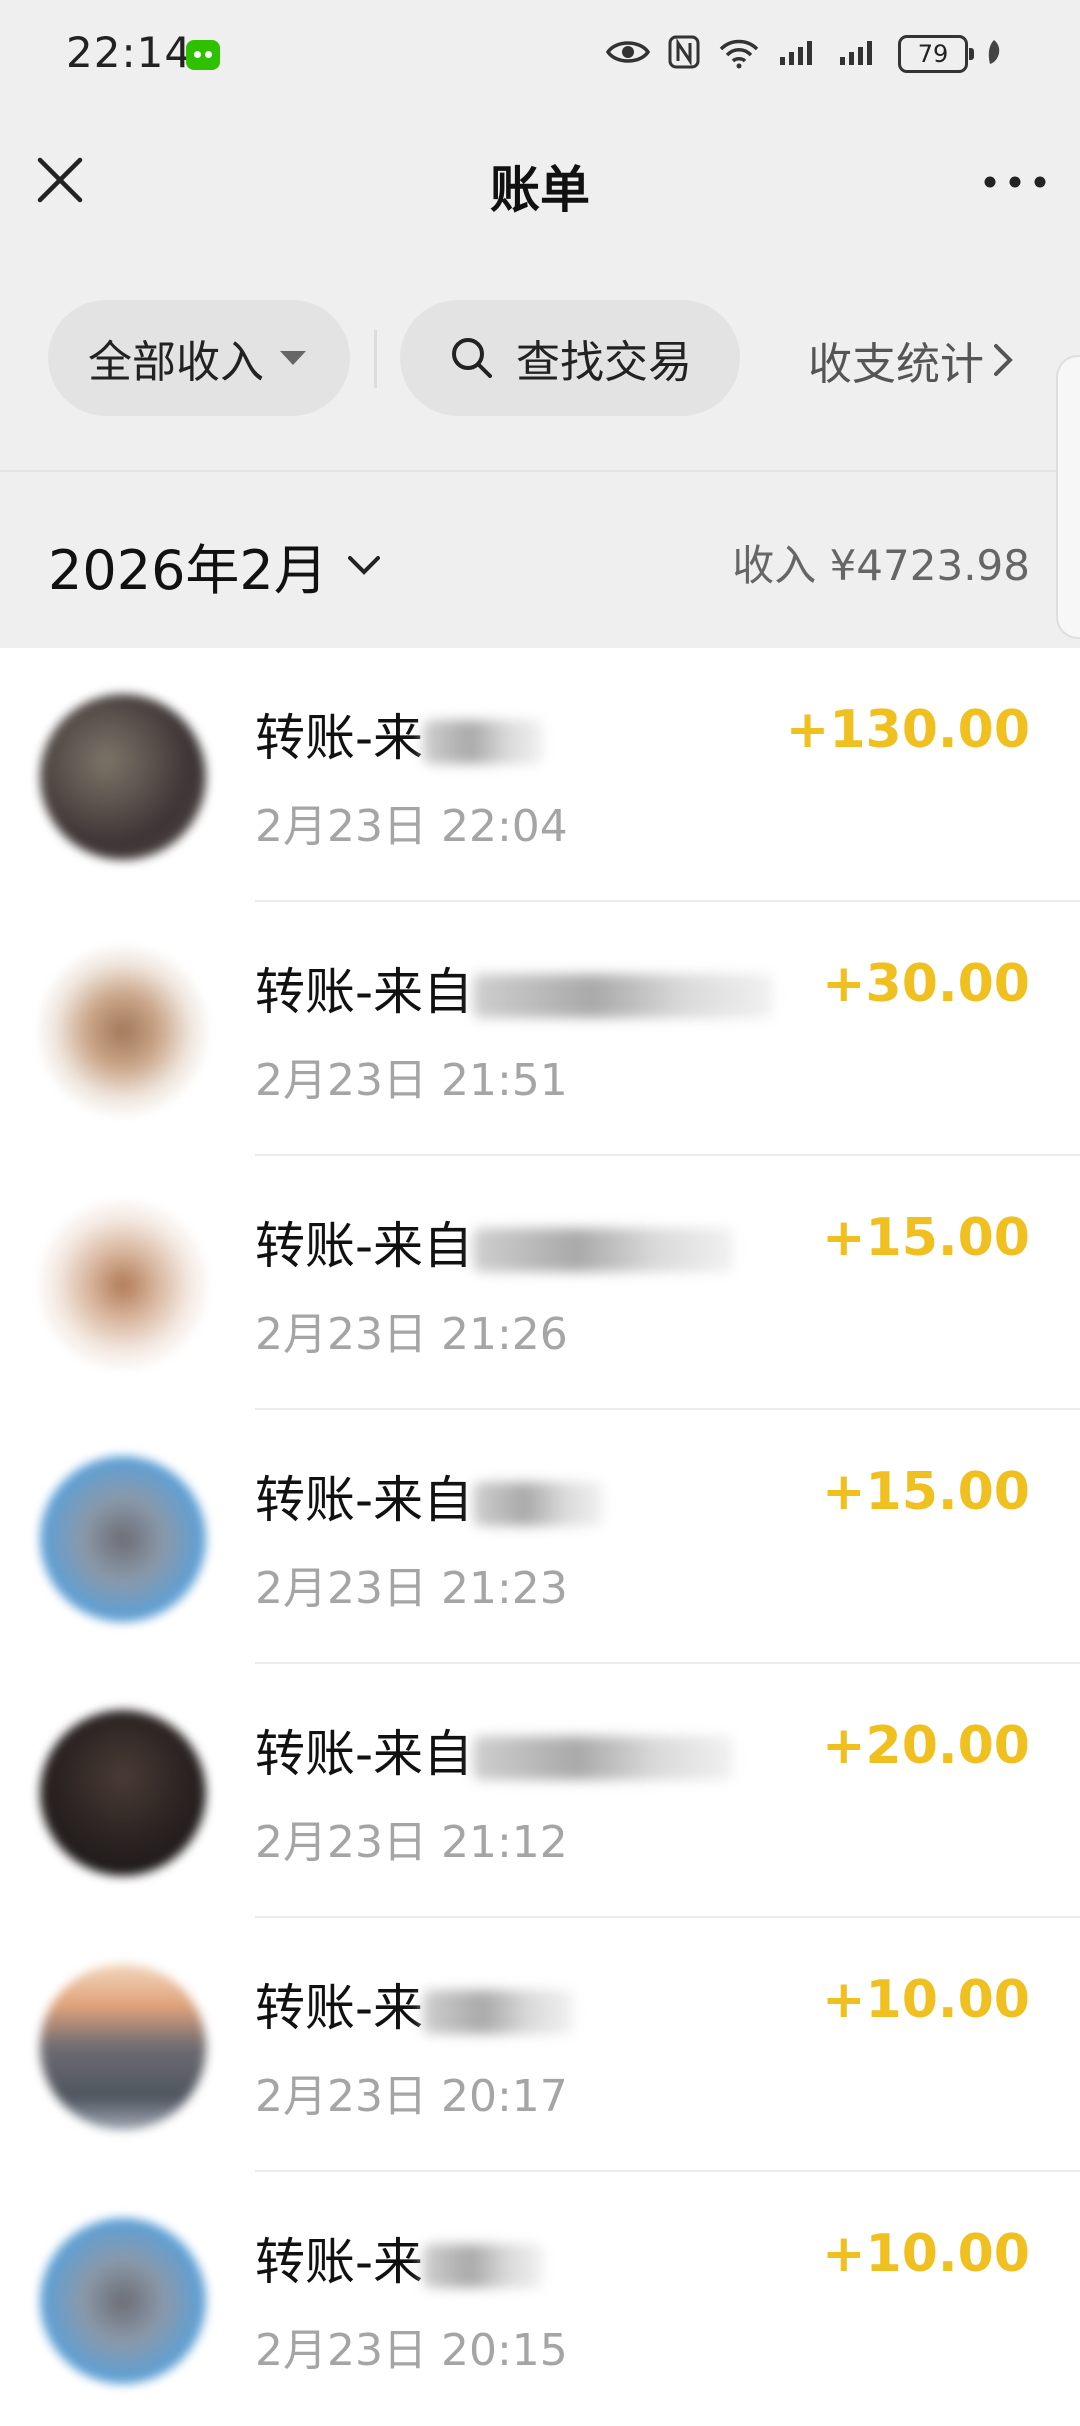  What do you see at coordinates (472, 358) in the screenshot?
I see `search-icon` at bounding box center [472, 358].